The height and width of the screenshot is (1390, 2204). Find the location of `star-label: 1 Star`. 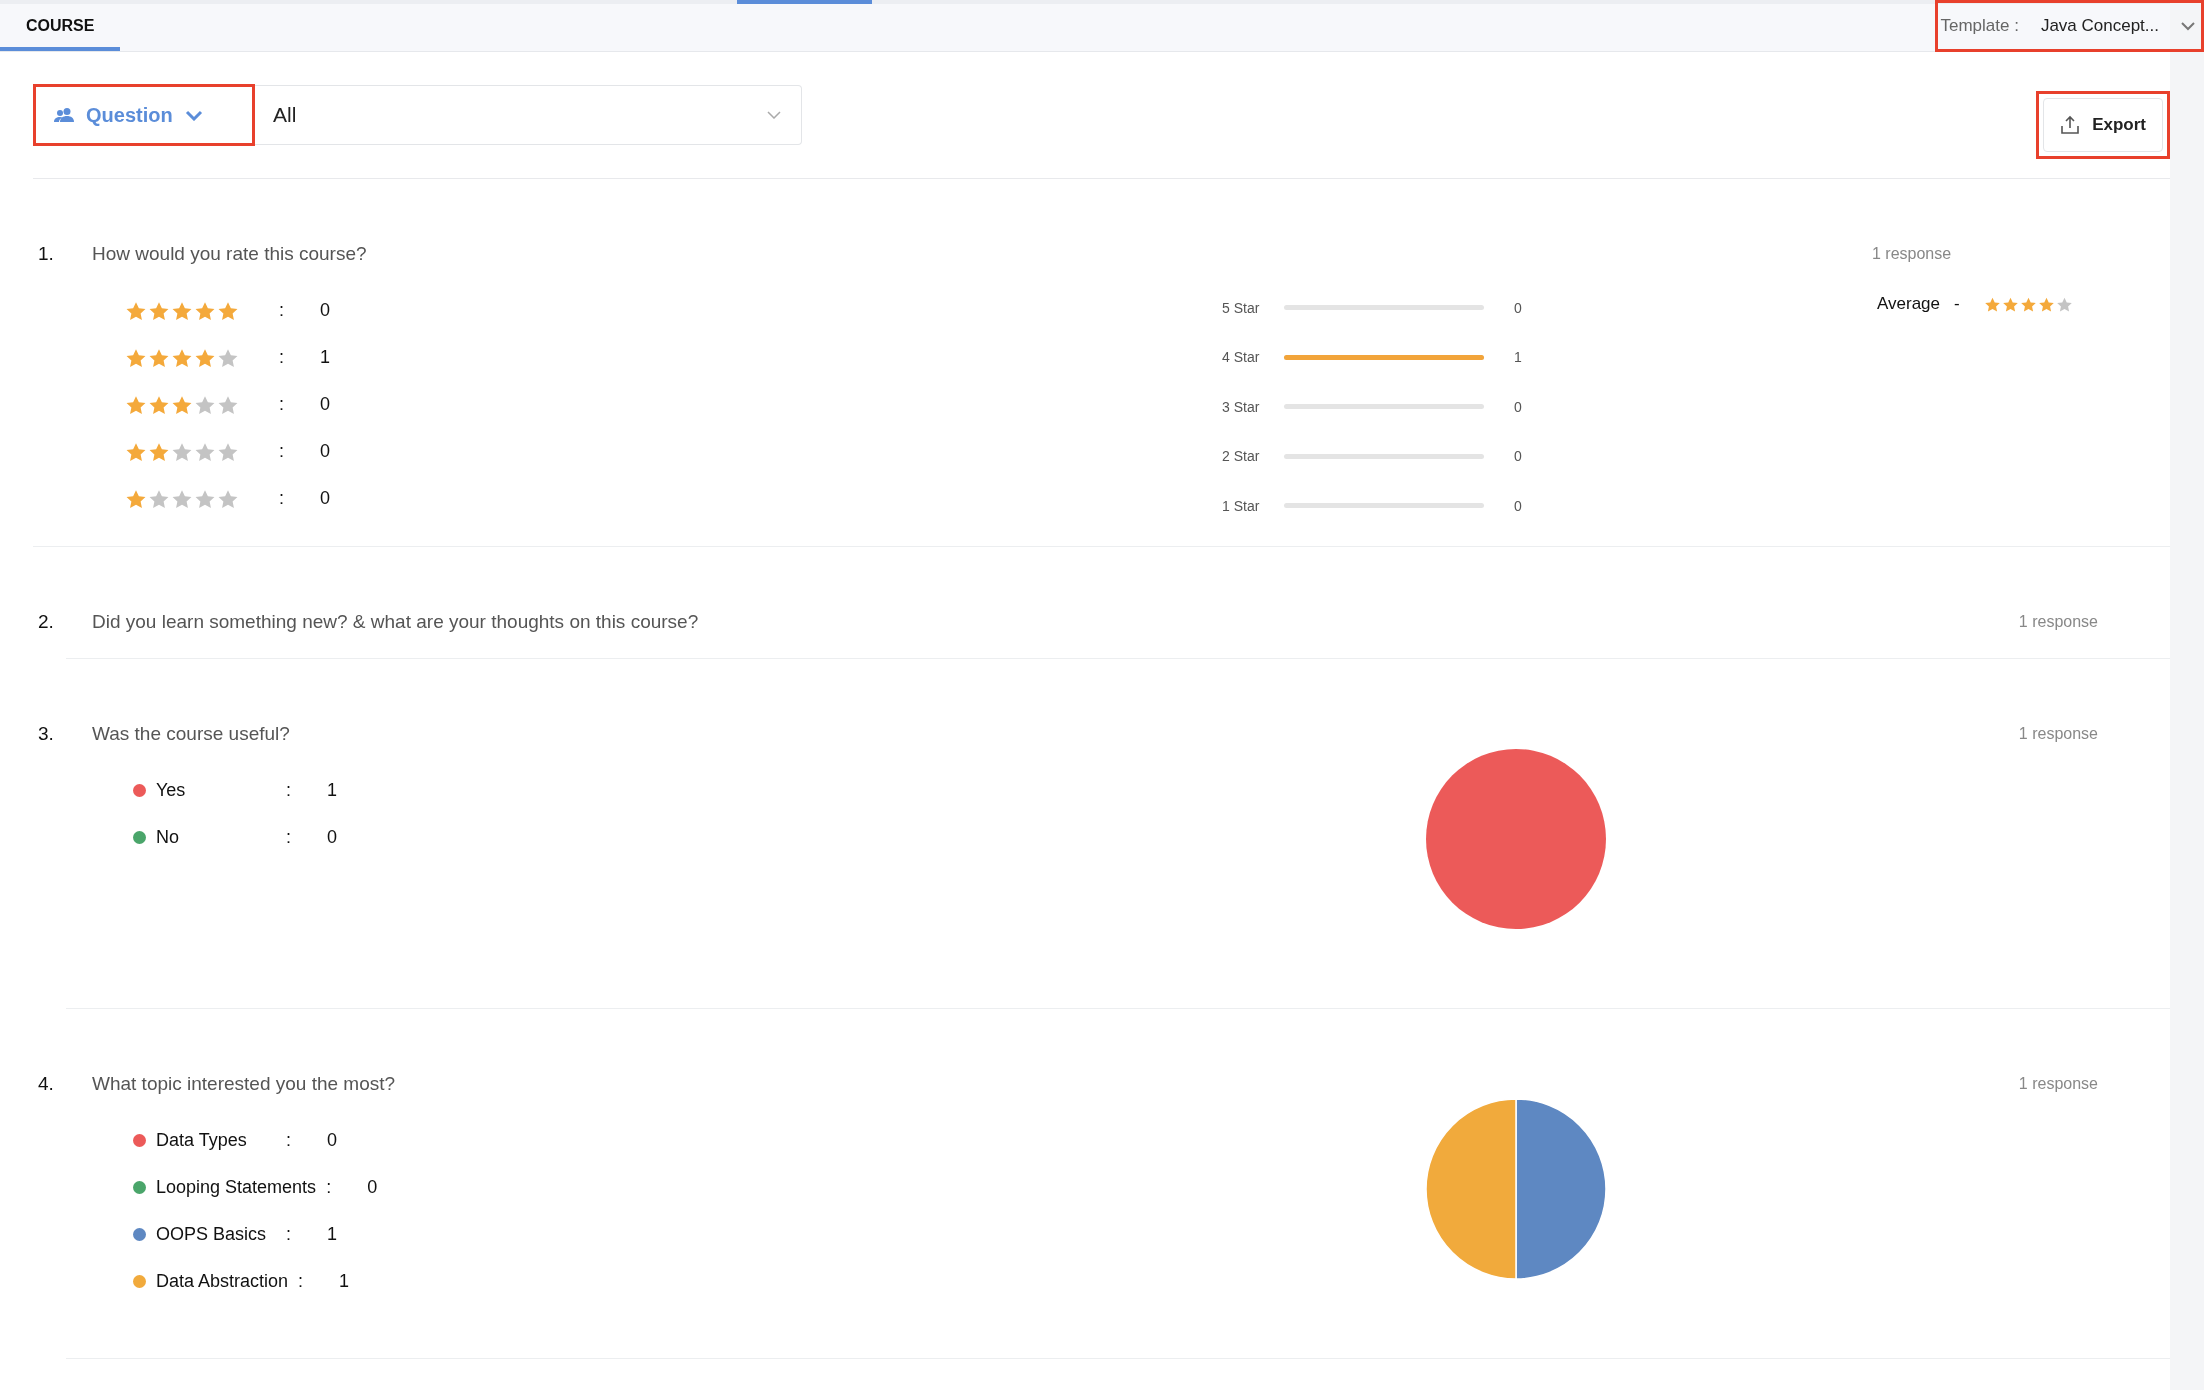

star-label: 1 Star is located at coordinates (1241, 505).